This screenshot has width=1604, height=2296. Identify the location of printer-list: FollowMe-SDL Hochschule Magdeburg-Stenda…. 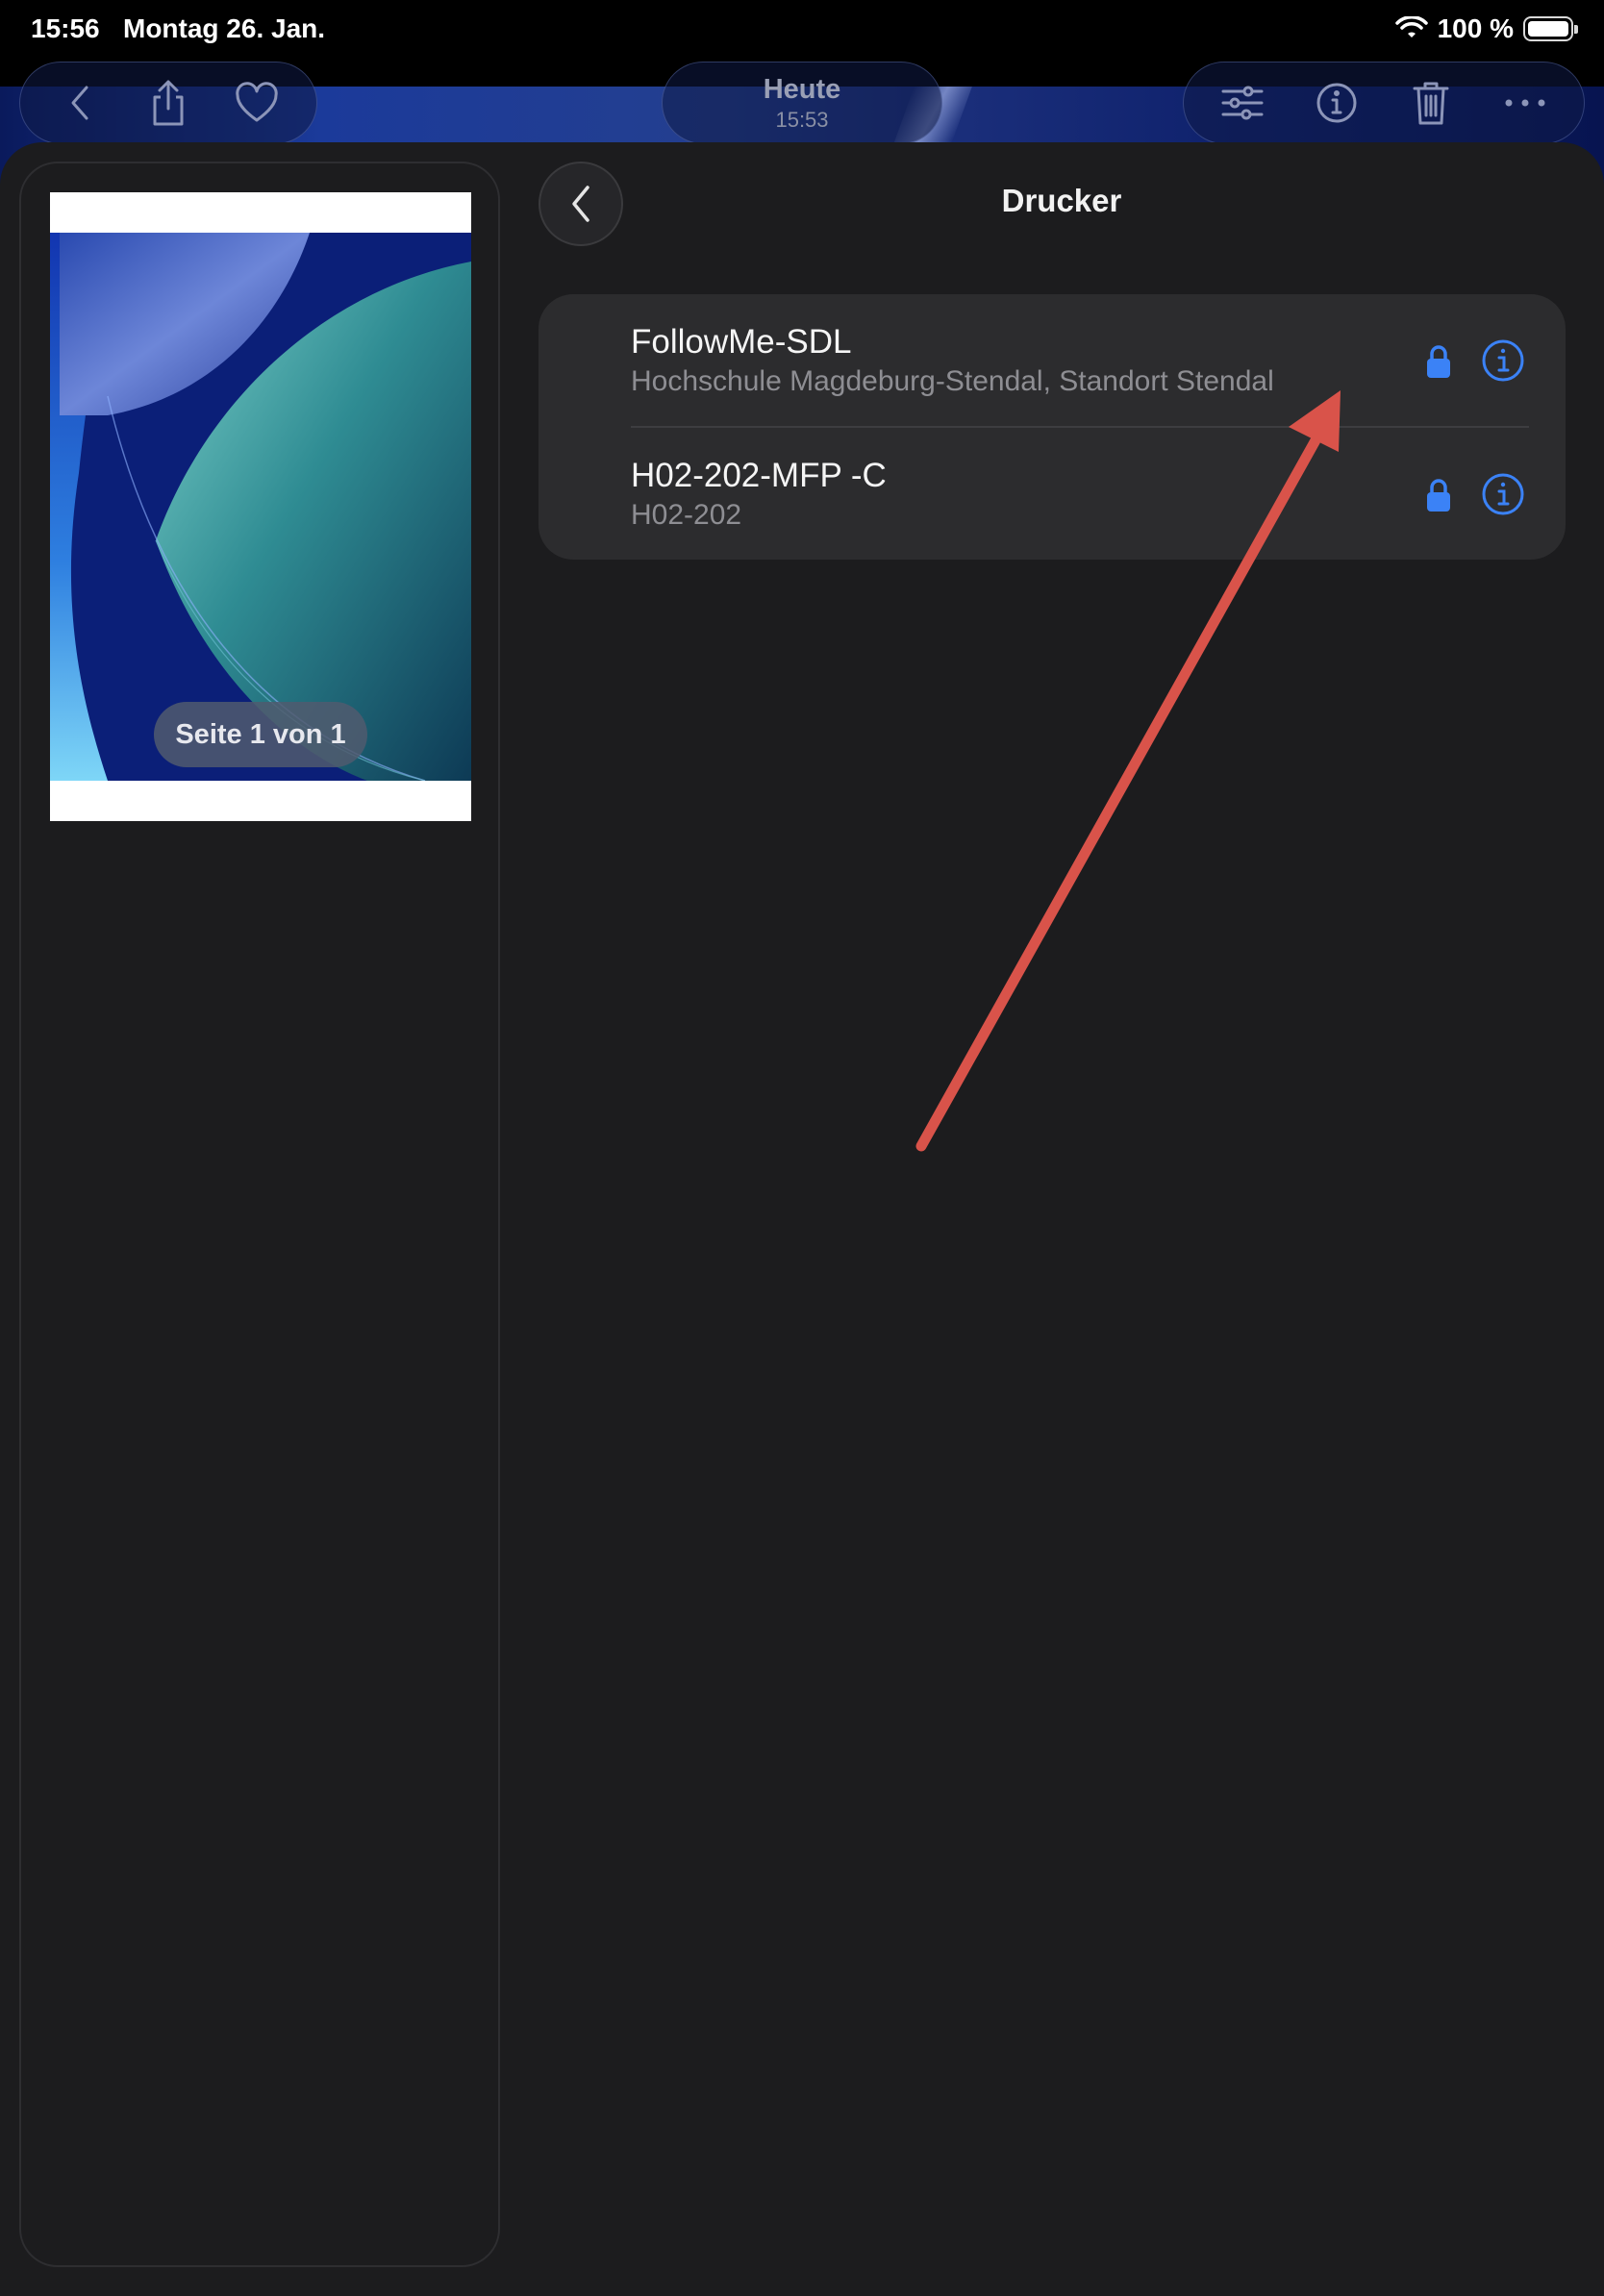
(1052, 427).